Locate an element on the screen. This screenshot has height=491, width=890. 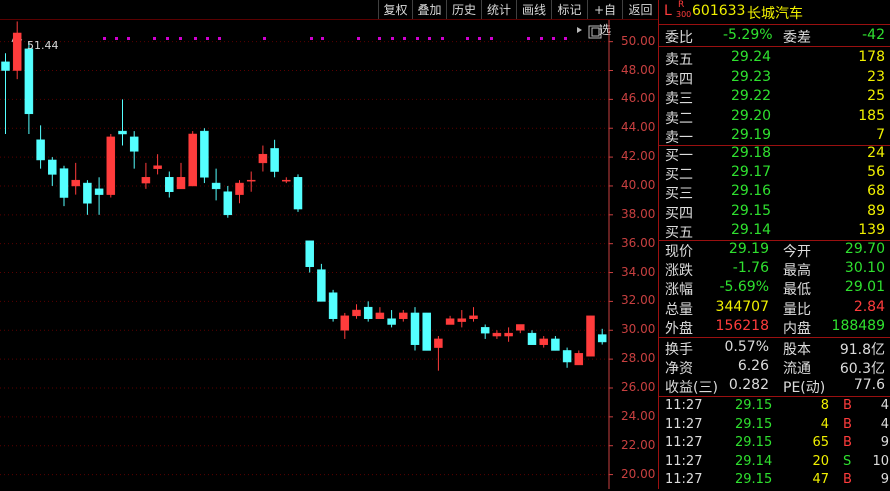
fuquan-button: 复权 is located at coordinates (395, 10).